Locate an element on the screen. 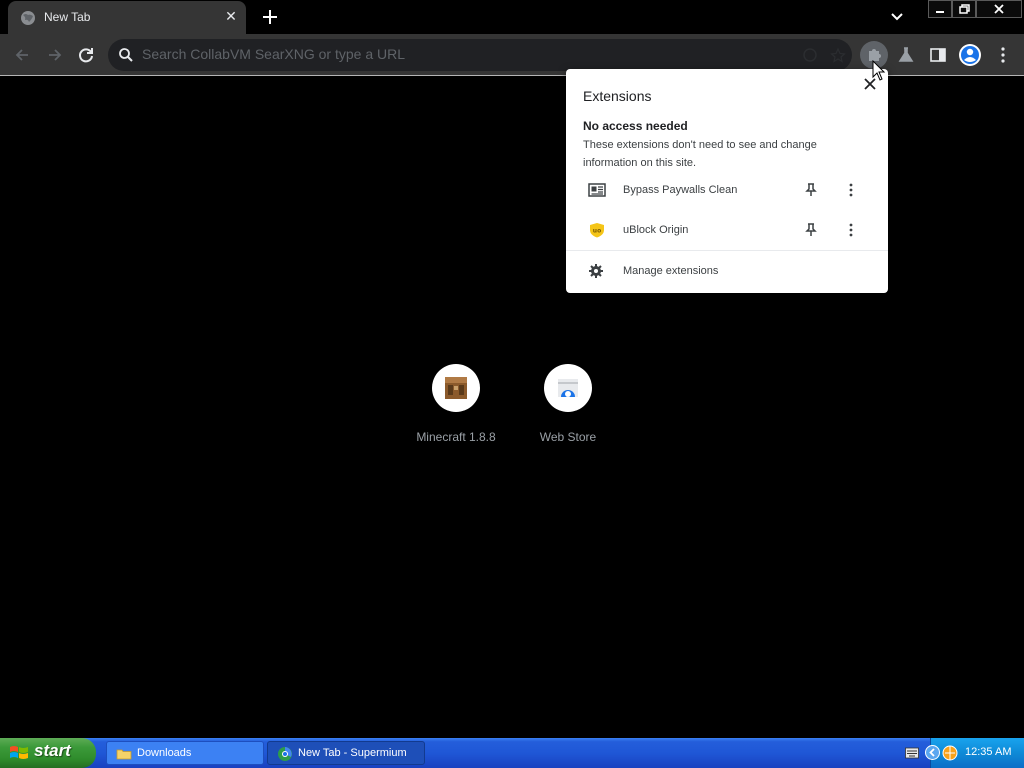 The height and width of the screenshot is (768, 1024). start-button: start is located at coordinates (48, 753).